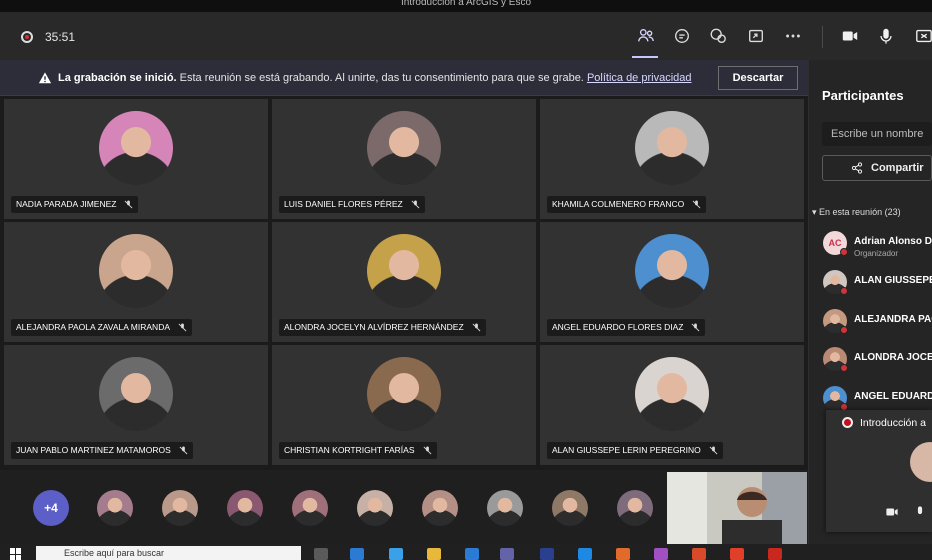 This screenshot has height=560, width=932. What do you see at coordinates (626, 450) in the screenshot?
I see `participant-name-text: ALAN GIUSSEPE LERIN PEREGRINO` at bounding box center [626, 450].